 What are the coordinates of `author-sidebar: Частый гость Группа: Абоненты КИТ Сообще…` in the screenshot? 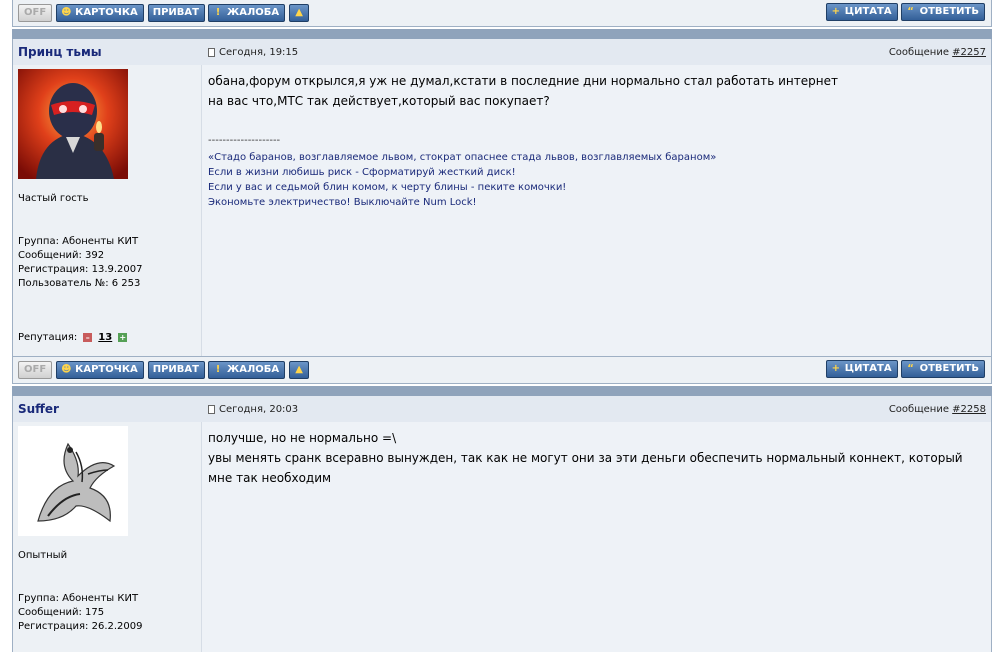 It's located at (107, 210).